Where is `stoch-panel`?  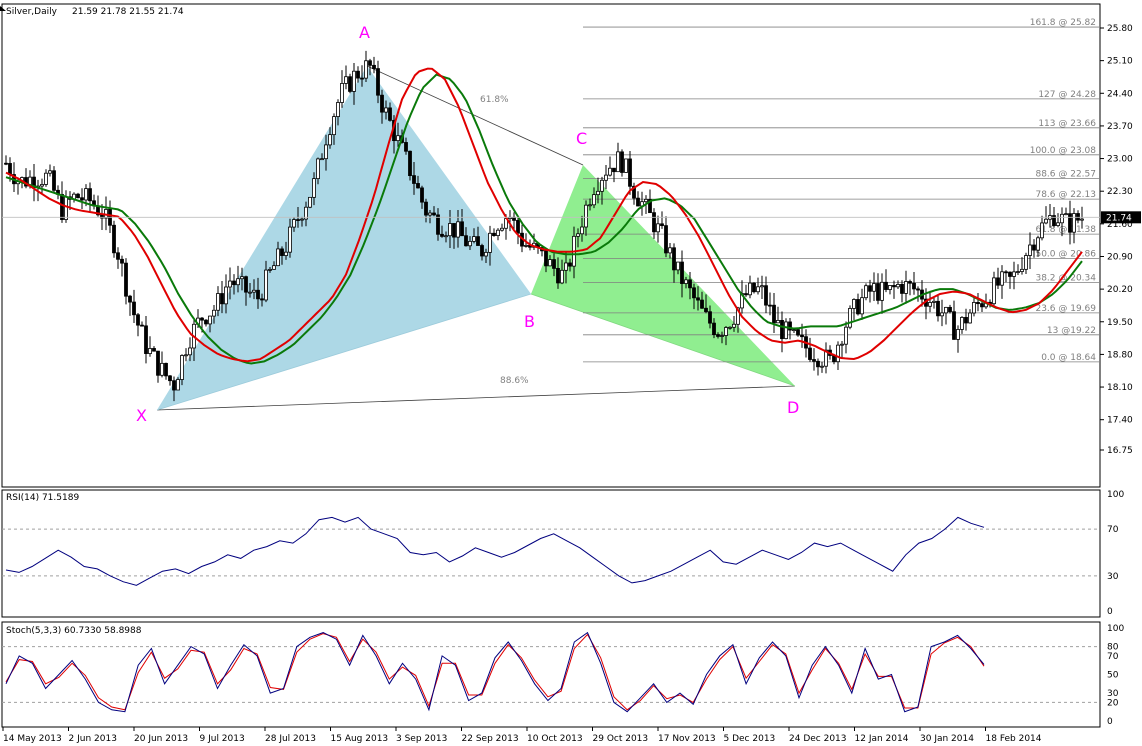
stoch-panel is located at coordinates (551, 674).